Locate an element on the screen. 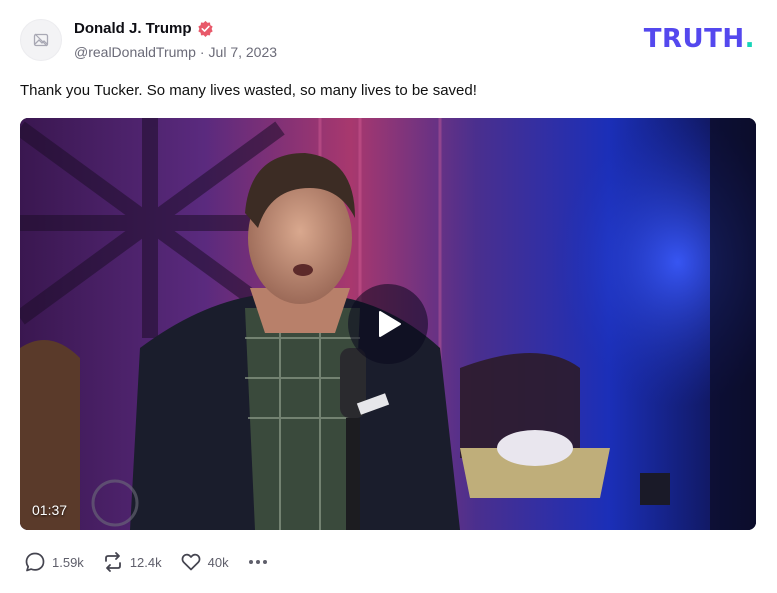  logo-text: TRUTH is located at coordinates (694, 39).